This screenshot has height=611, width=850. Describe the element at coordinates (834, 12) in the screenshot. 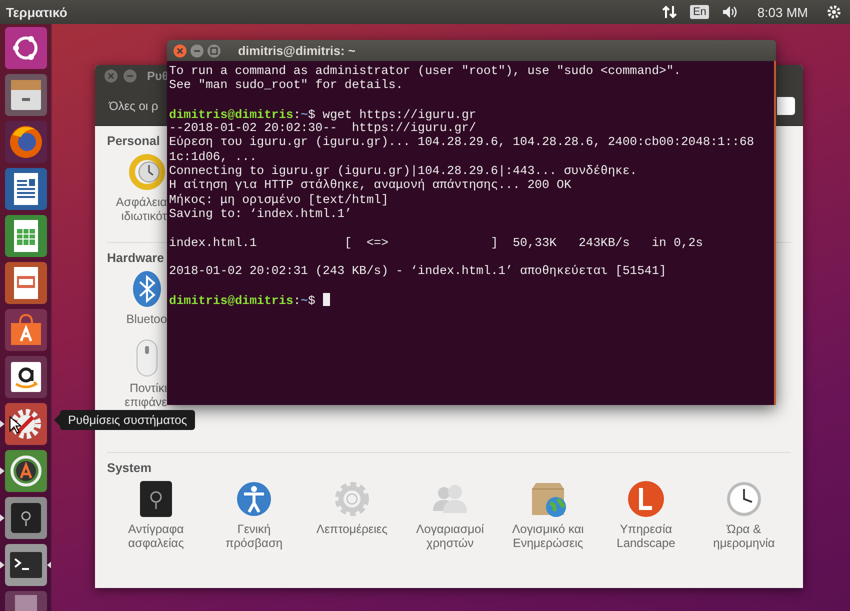

I see `settings-icon` at that location.